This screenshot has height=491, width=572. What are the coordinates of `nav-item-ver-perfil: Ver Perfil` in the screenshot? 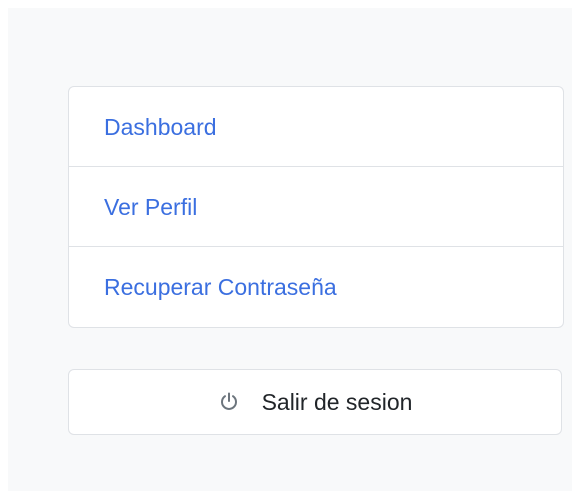 It's located at (316, 207).